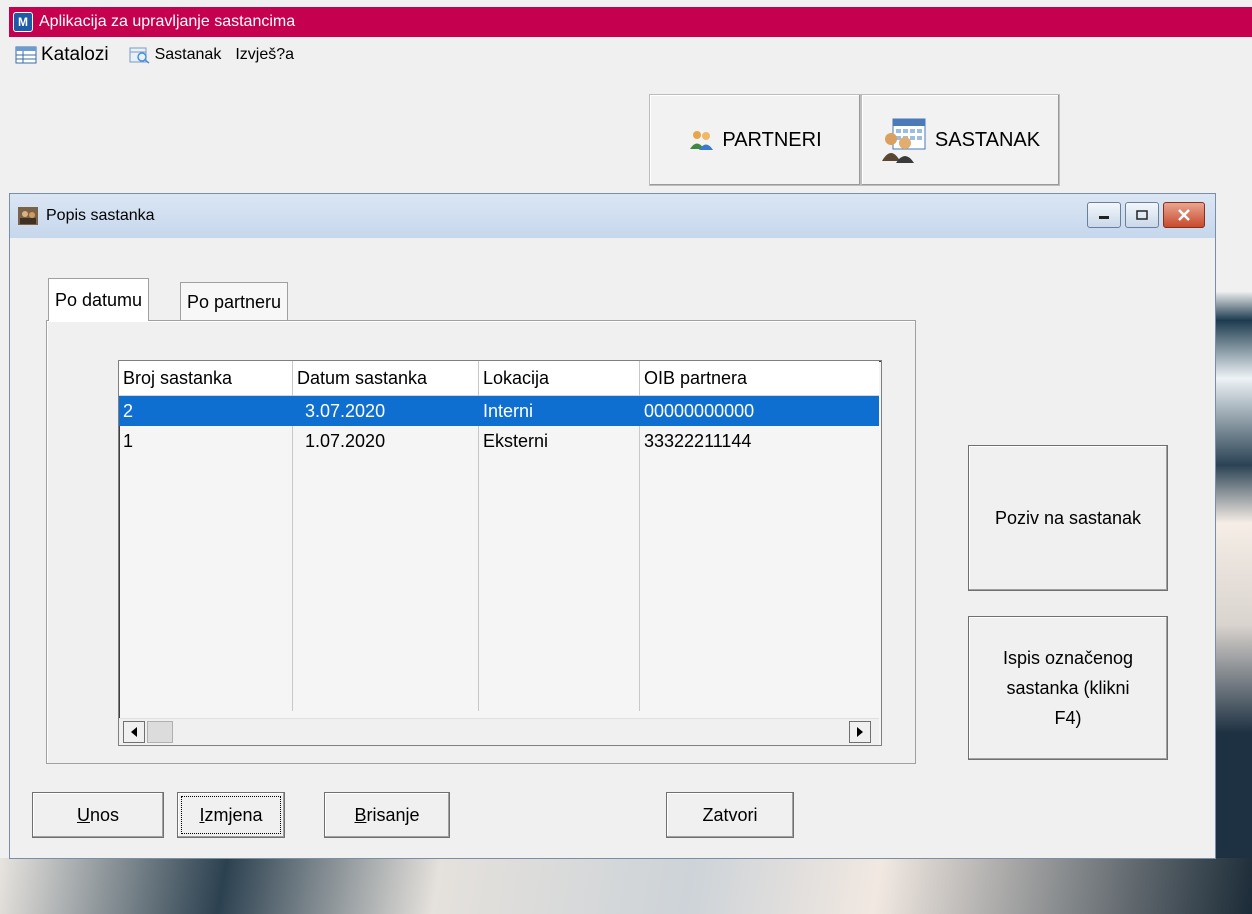 The width and height of the screenshot is (1252, 914). I want to click on unos-button: Unos, so click(98, 815).